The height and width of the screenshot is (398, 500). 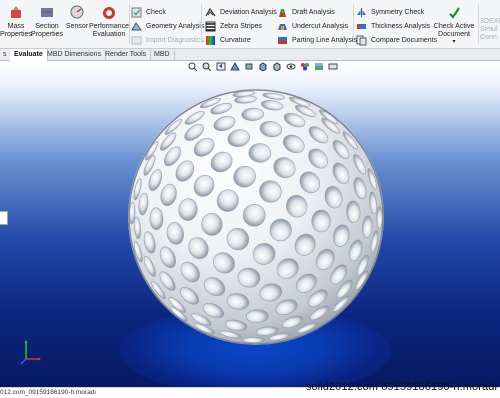 I want to click on 3dexperience-button: 3DEXPE Simul Conn, so click(x=490, y=30).